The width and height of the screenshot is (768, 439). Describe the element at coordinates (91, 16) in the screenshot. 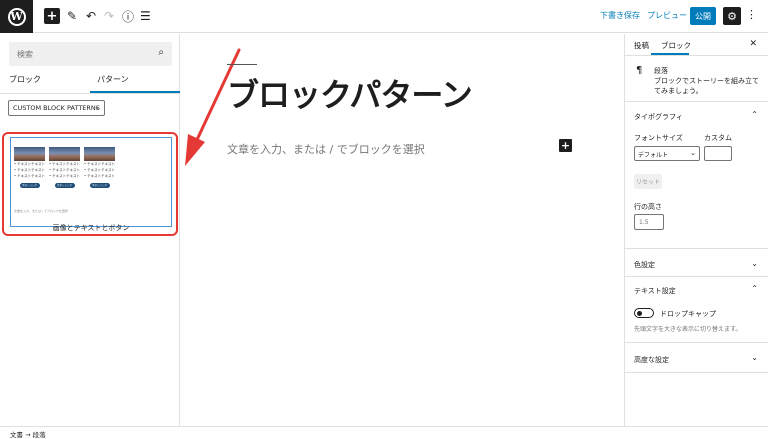

I see `undo-icon: ↶` at that location.